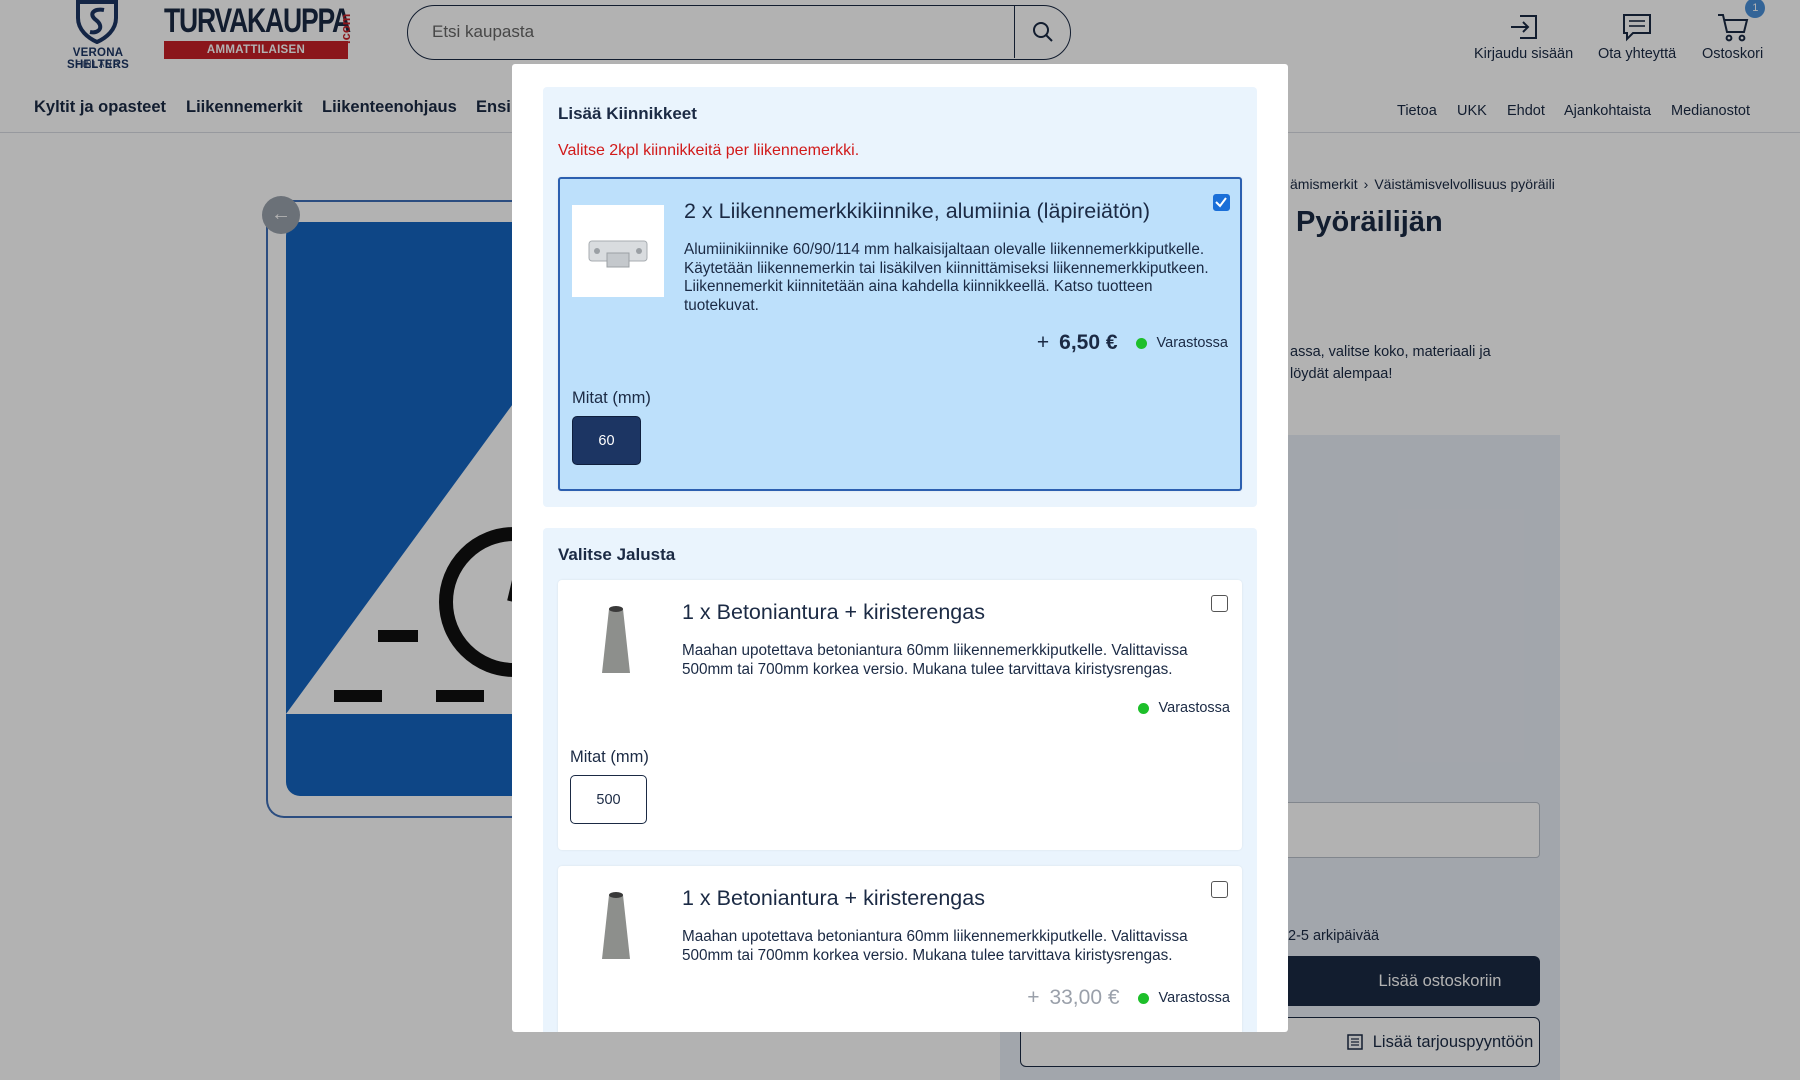 The width and height of the screenshot is (1800, 1080). I want to click on stand-stock-row: Varastossa, so click(1180, 708).